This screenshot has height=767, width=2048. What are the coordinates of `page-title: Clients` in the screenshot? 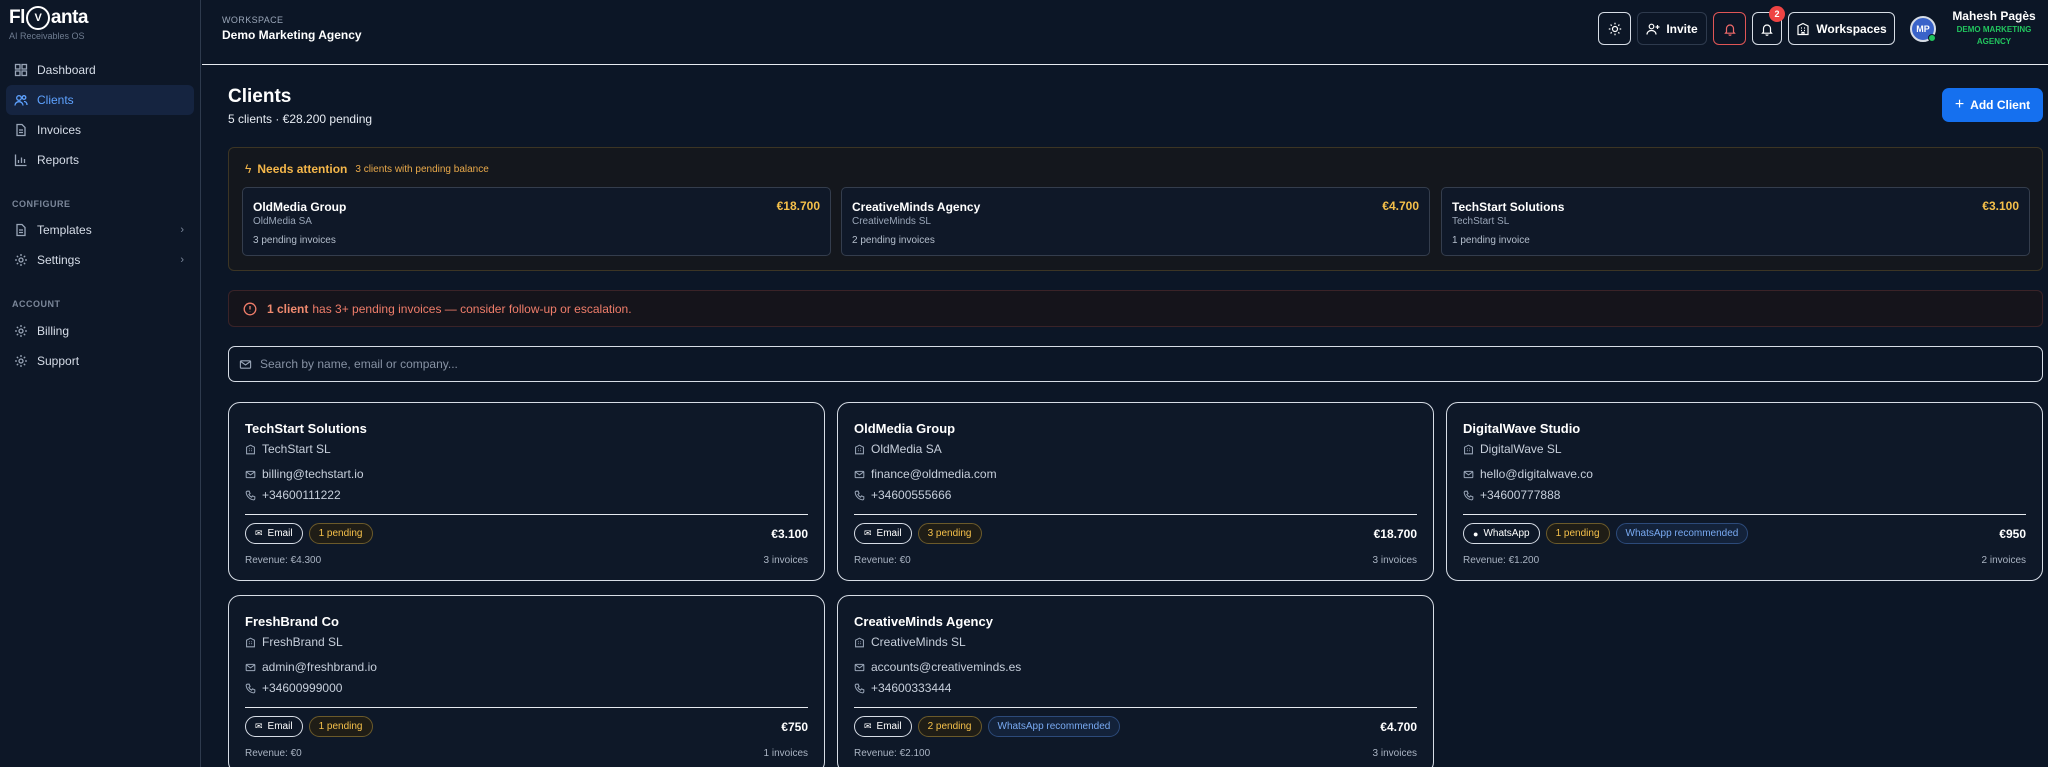 It's located at (260, 96).